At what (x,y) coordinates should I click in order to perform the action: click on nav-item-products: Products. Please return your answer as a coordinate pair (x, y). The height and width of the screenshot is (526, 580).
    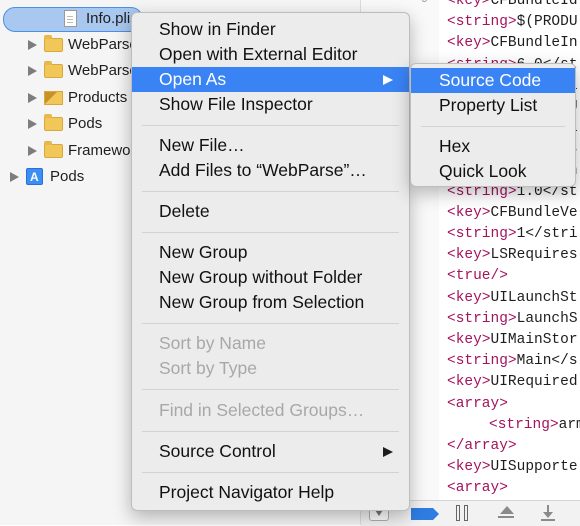
    Looking at the image, I should click on (75, 98).